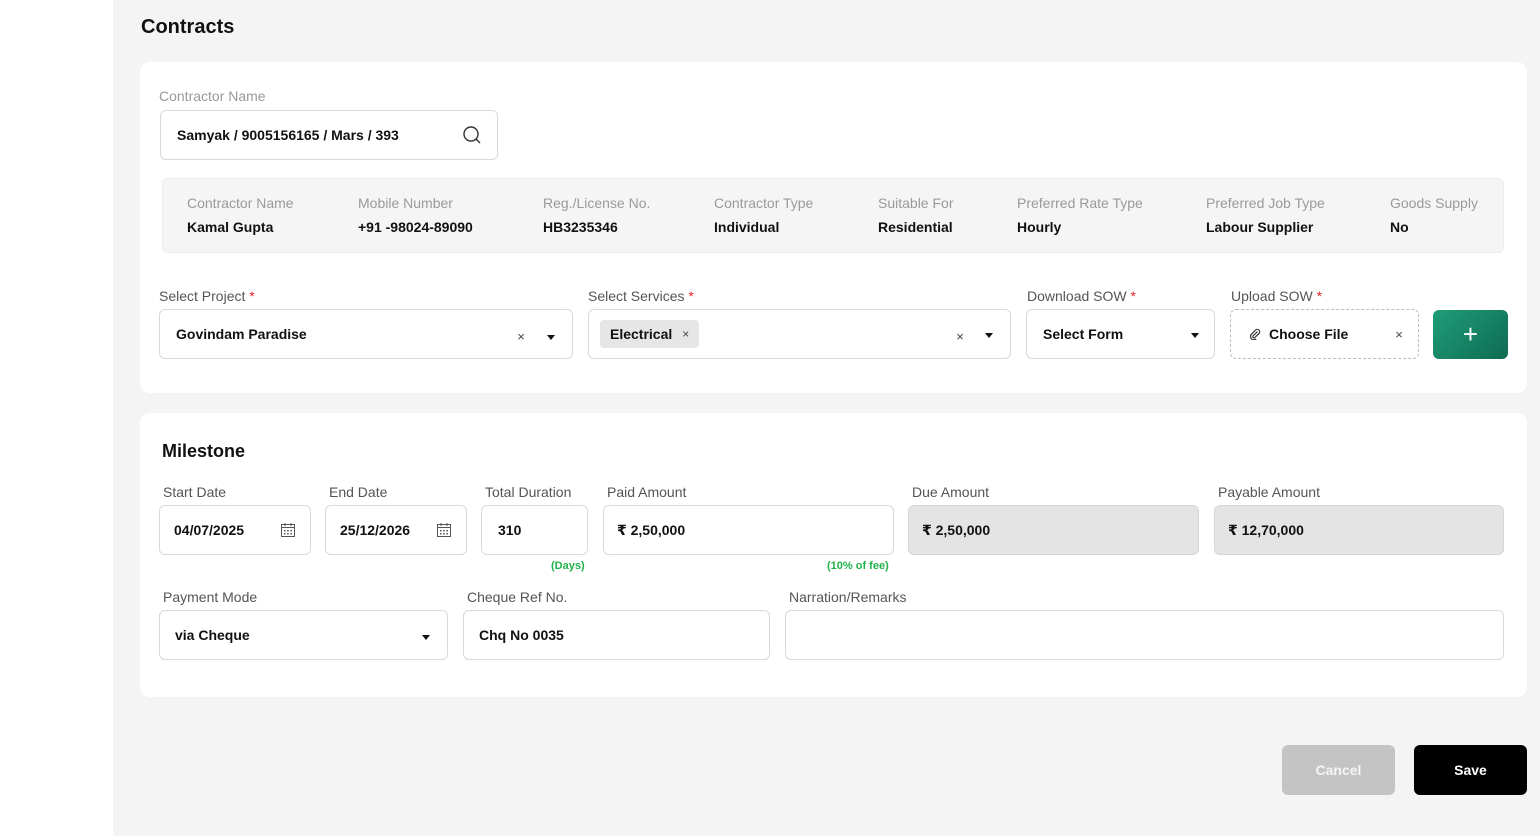  What do you see at coordinates (641, 296) in the screenshot?
I see `select-services-label: Select Services *` at bounding box center [641, 296].